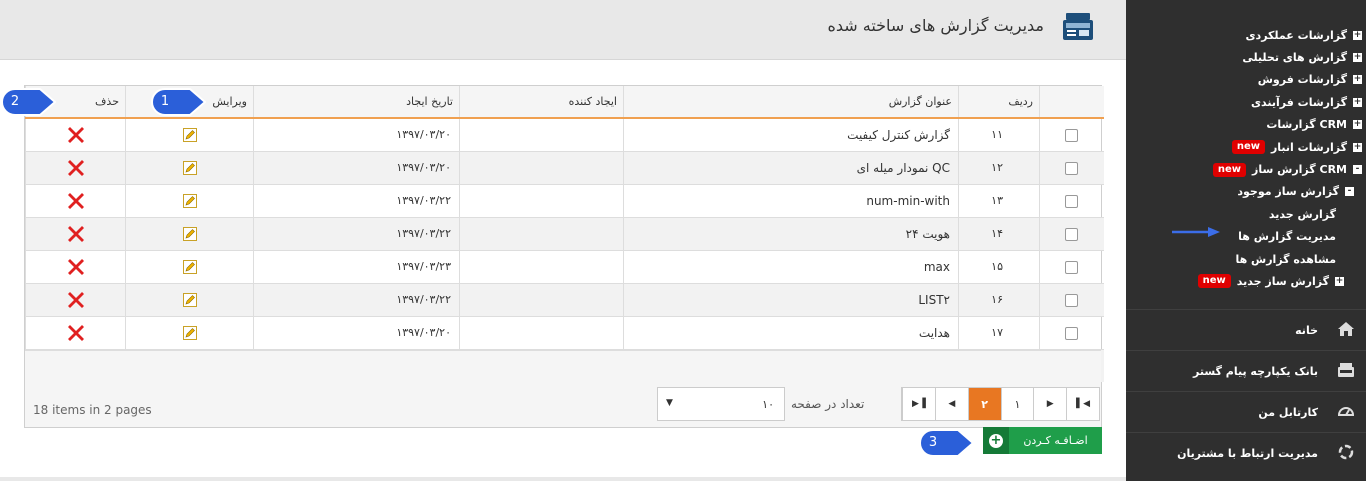 Image resolution: width=1366 pixels, height=481 pixels. What do you see at coordinates (92, 410) in the screenshot?
I see `pager-info: 18 items in 2 pages` at bounding box center [92, 410].